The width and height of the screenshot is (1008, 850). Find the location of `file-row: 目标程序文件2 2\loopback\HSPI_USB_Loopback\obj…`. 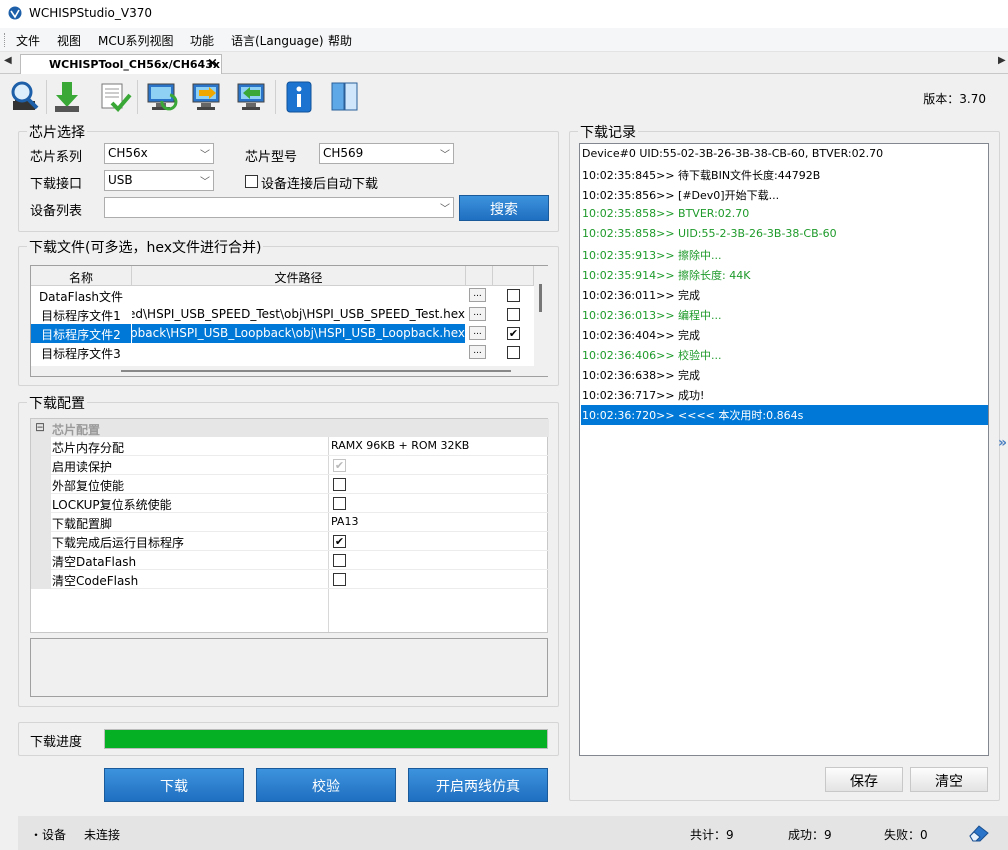

file-row: 目标程序文件2 2\loopback\HSPI_USB_Loopback\obj… is located at coordinates (281, 333).